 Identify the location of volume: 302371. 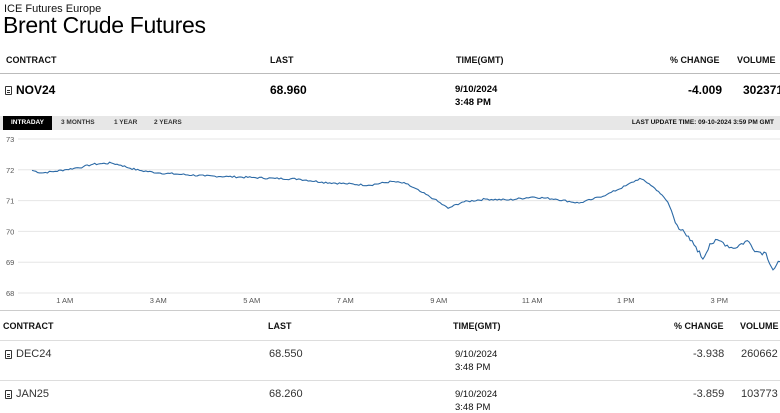
(761, 90).